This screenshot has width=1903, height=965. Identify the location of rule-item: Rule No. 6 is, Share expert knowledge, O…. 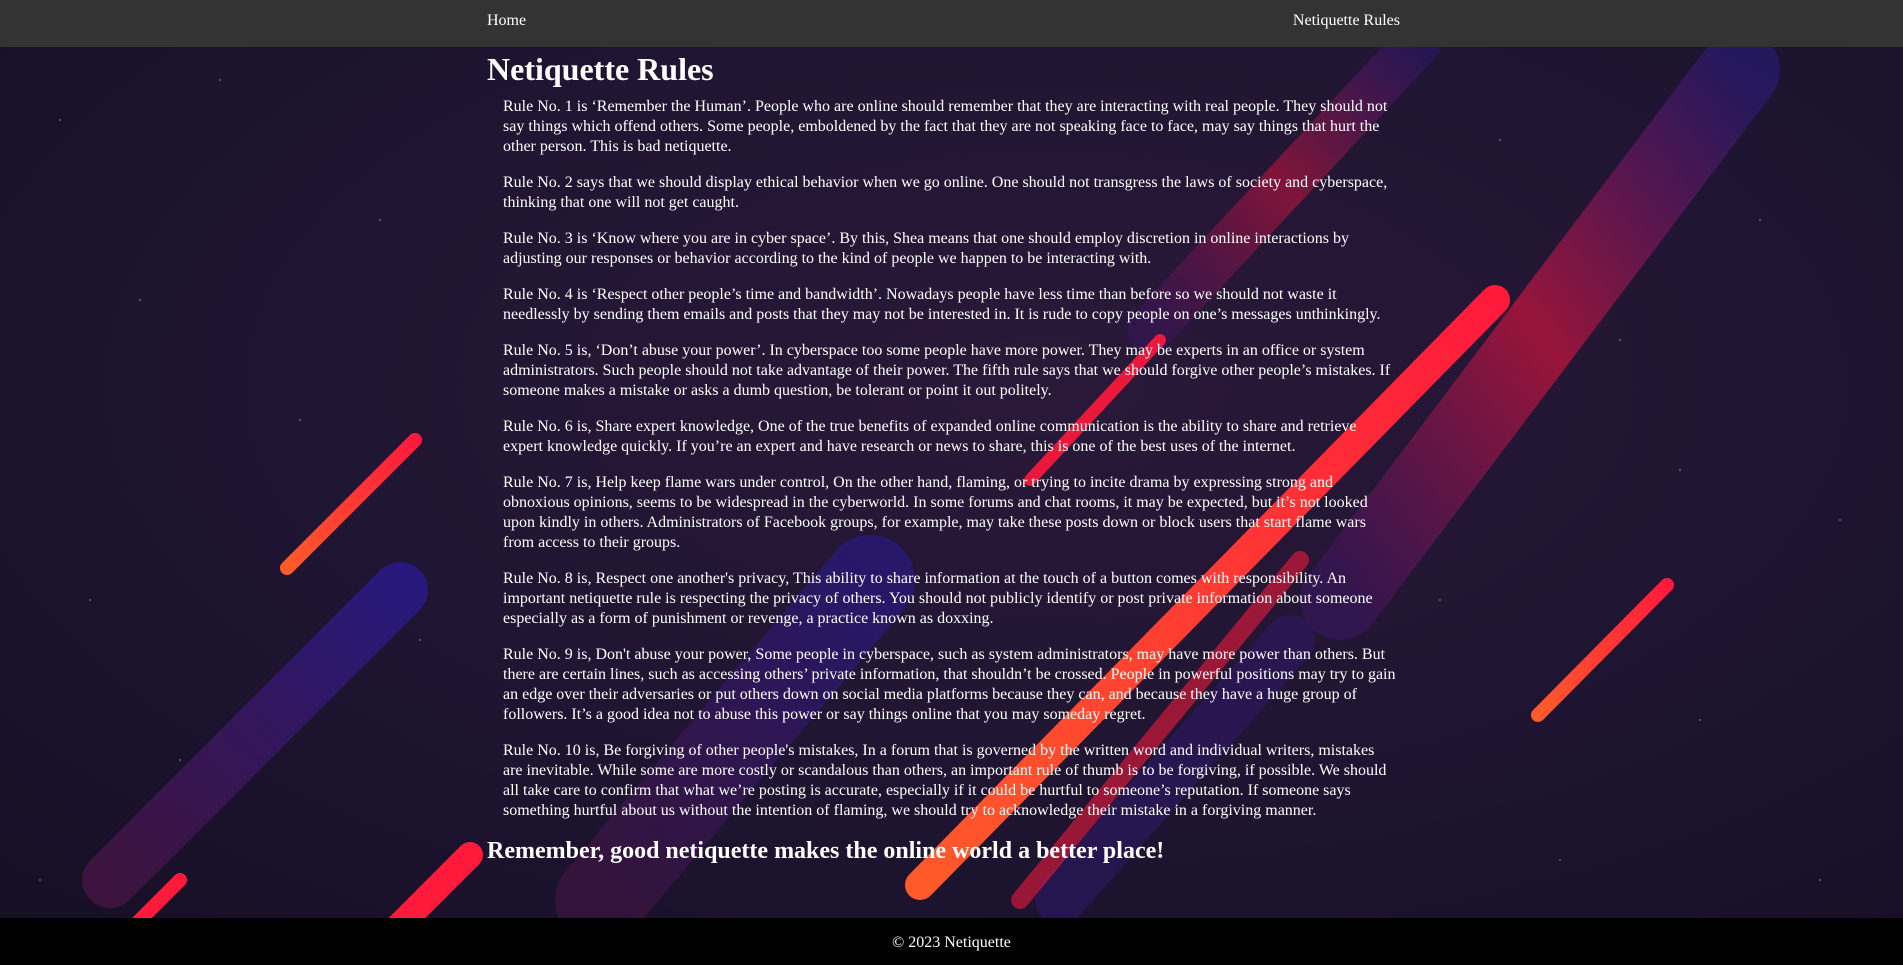
(930, 436).